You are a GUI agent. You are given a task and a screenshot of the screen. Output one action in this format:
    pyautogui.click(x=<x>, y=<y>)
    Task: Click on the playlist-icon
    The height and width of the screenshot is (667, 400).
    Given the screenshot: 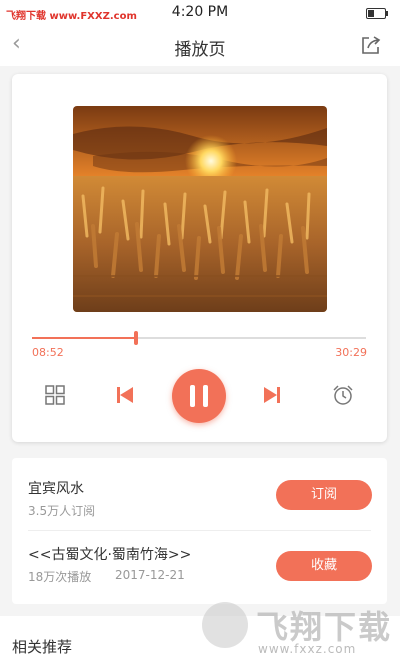 What is the action you would take?
    pyautogui.click(x=55, y=395)
    